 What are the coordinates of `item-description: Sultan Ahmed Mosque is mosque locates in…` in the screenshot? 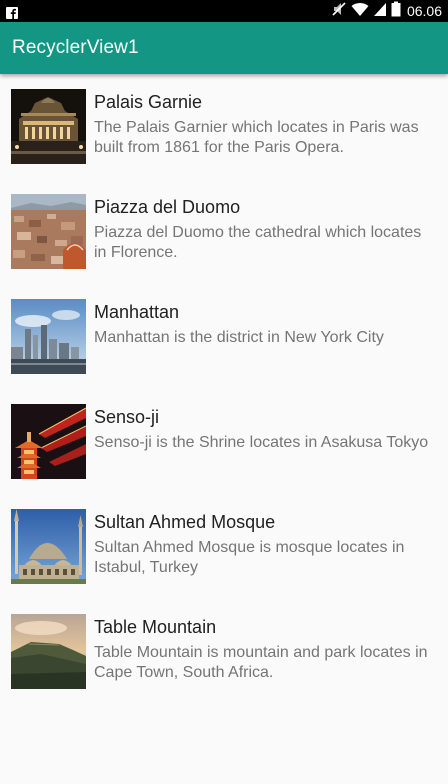 It's located at (249, 557).